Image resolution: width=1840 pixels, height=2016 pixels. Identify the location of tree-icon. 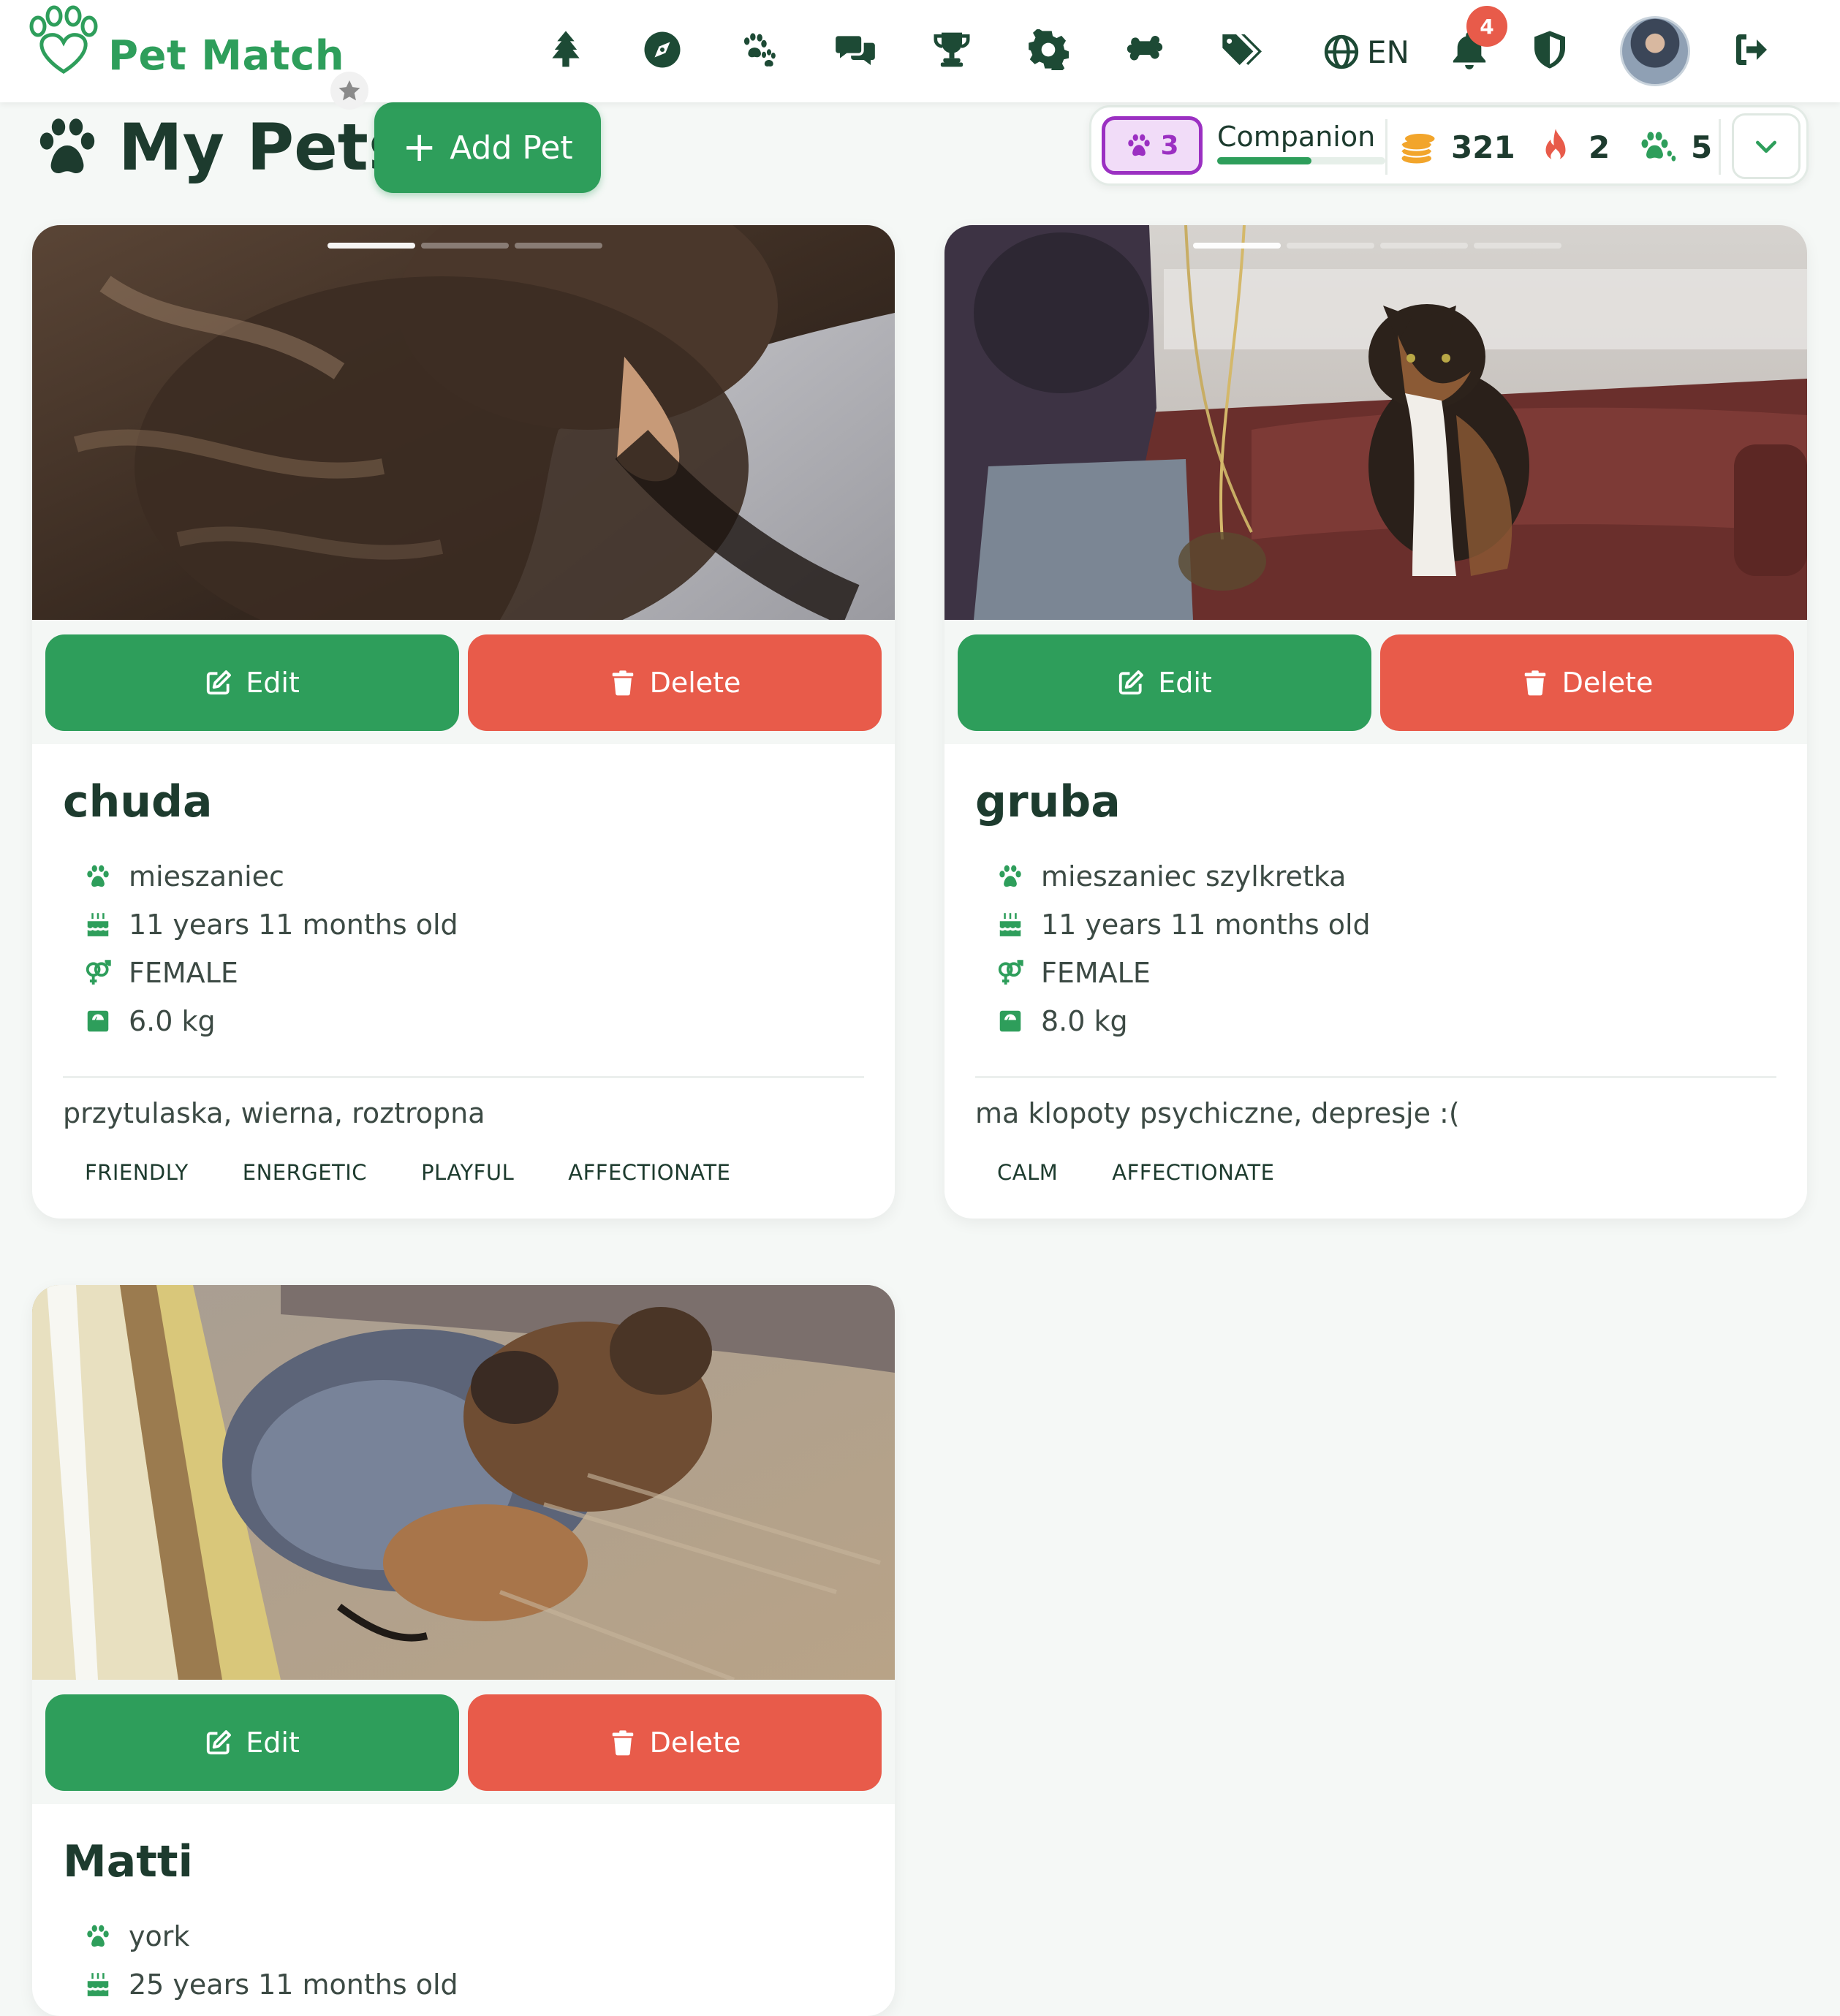
(566, 49).